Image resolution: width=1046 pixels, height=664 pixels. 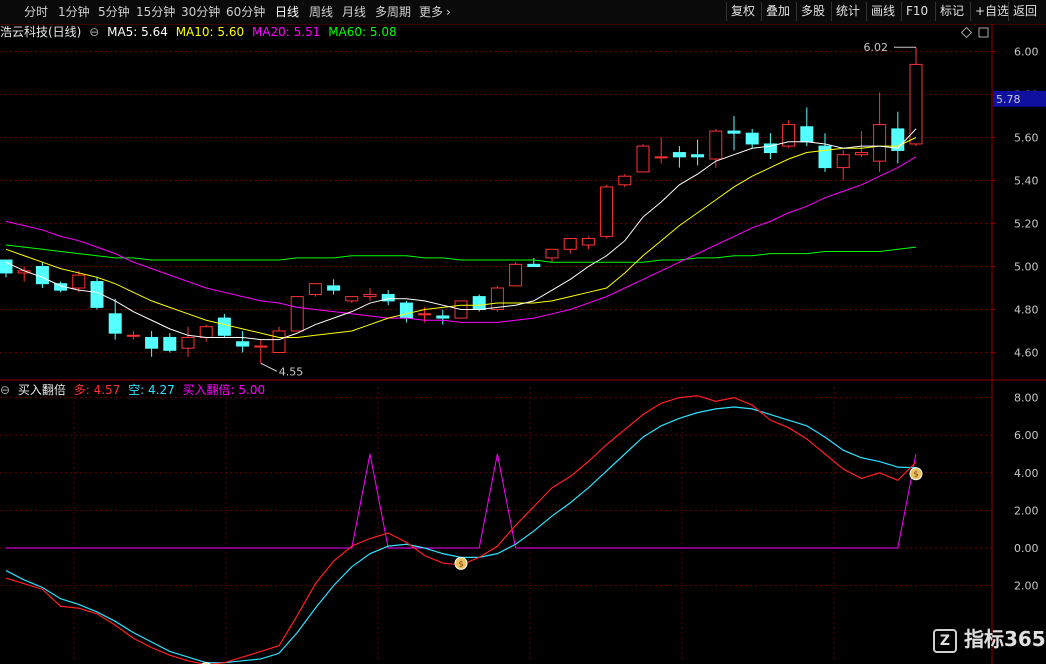 I want to click on price-tick-label: 6.00, so click(x=1026, y=52).